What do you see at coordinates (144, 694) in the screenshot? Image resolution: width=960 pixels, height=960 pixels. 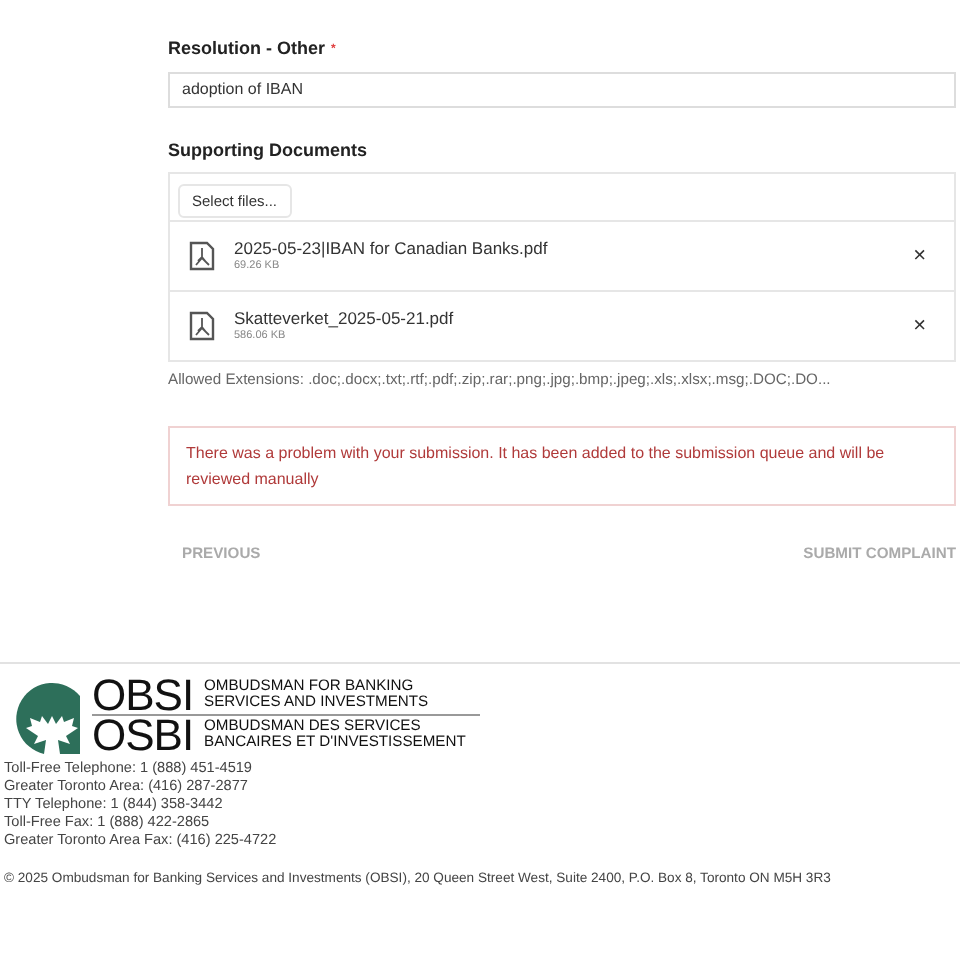 I see `logo-acronym: OBSI` at bounding box center [144, 694].